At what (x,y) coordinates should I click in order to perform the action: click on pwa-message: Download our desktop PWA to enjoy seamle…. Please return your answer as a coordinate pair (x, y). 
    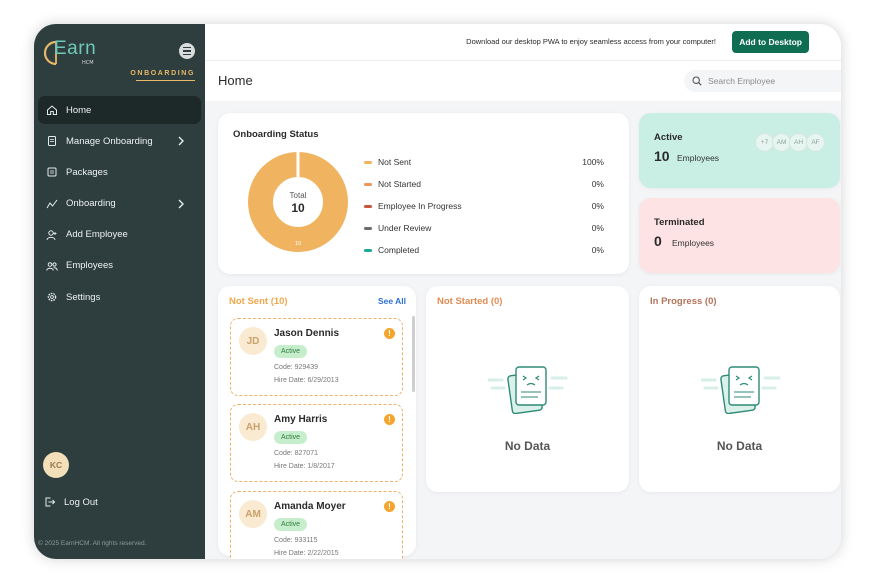
    Looking at the image, I should click on (591, 41).